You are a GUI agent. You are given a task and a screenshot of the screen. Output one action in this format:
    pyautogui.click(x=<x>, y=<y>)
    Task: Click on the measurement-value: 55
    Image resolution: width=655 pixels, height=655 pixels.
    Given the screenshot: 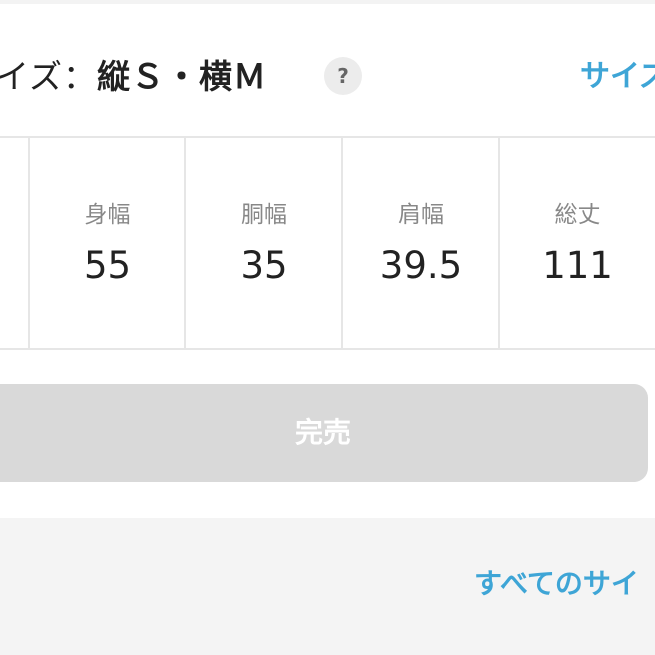 What is the action you would take?
    pyautogui.click(x=107, y=265)
    